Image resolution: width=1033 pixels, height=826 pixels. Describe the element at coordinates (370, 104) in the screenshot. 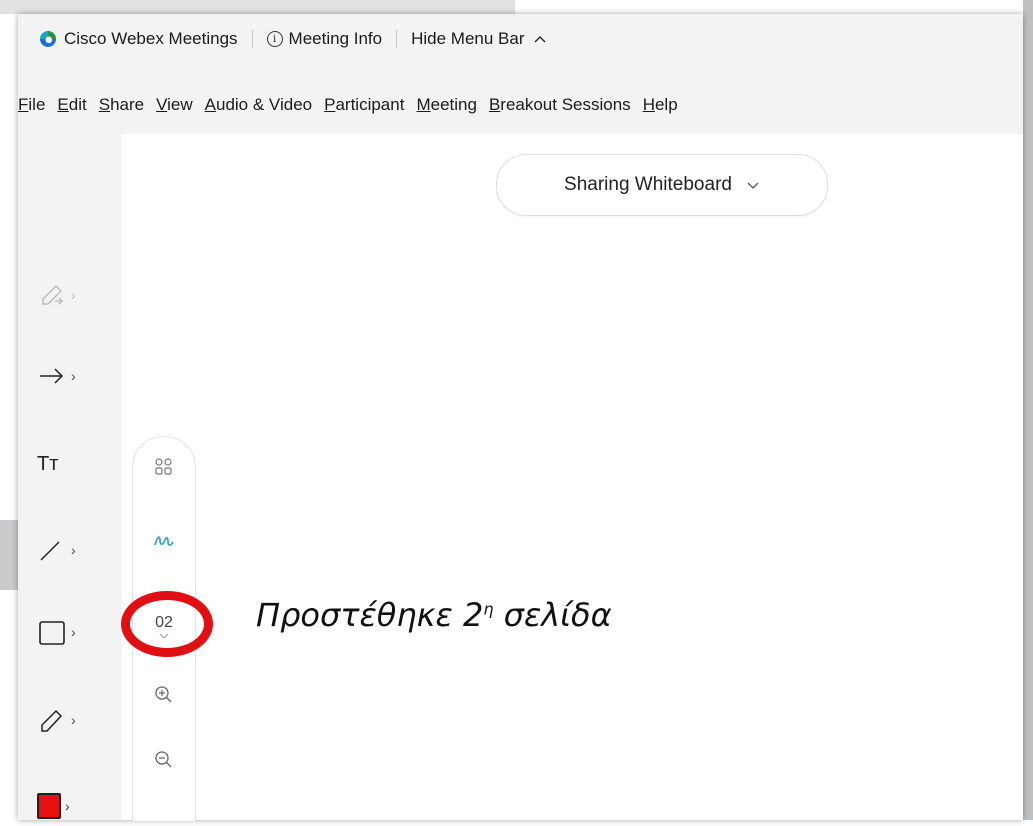

I see `menu-label-rest: articipant` at that location.